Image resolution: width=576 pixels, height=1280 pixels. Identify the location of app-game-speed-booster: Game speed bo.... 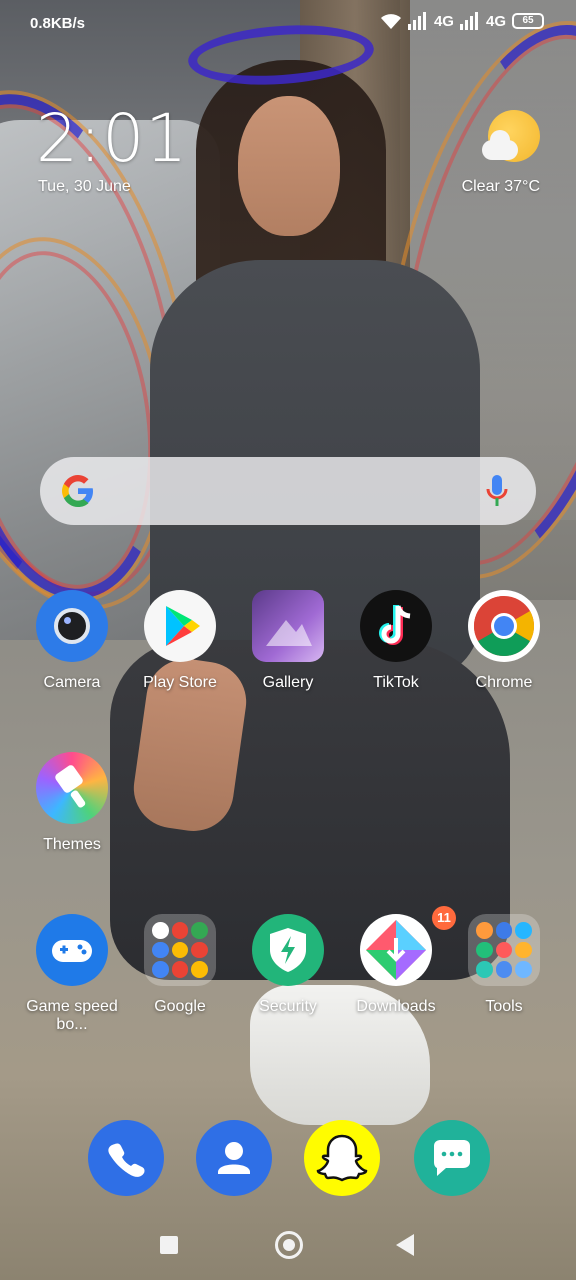
(72, 974).